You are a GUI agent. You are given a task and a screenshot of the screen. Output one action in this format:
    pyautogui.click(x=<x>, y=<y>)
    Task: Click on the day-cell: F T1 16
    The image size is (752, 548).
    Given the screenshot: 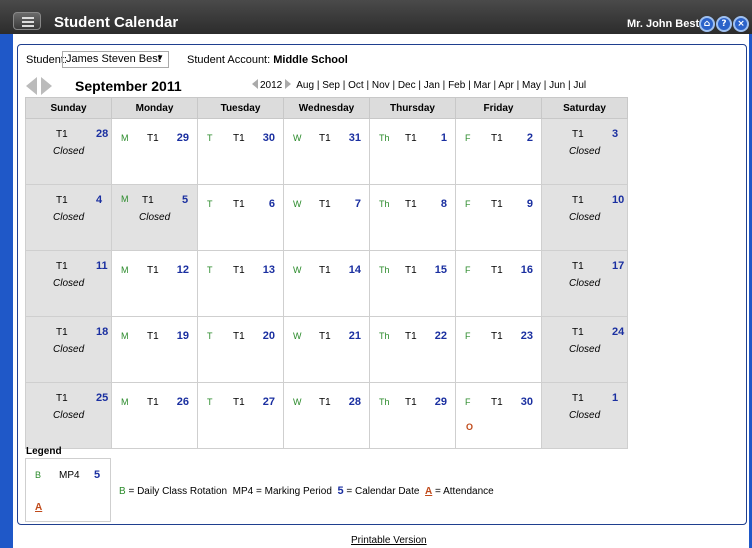 What is the action you would take?
    pyautogui.click(x=498, y=283)
    